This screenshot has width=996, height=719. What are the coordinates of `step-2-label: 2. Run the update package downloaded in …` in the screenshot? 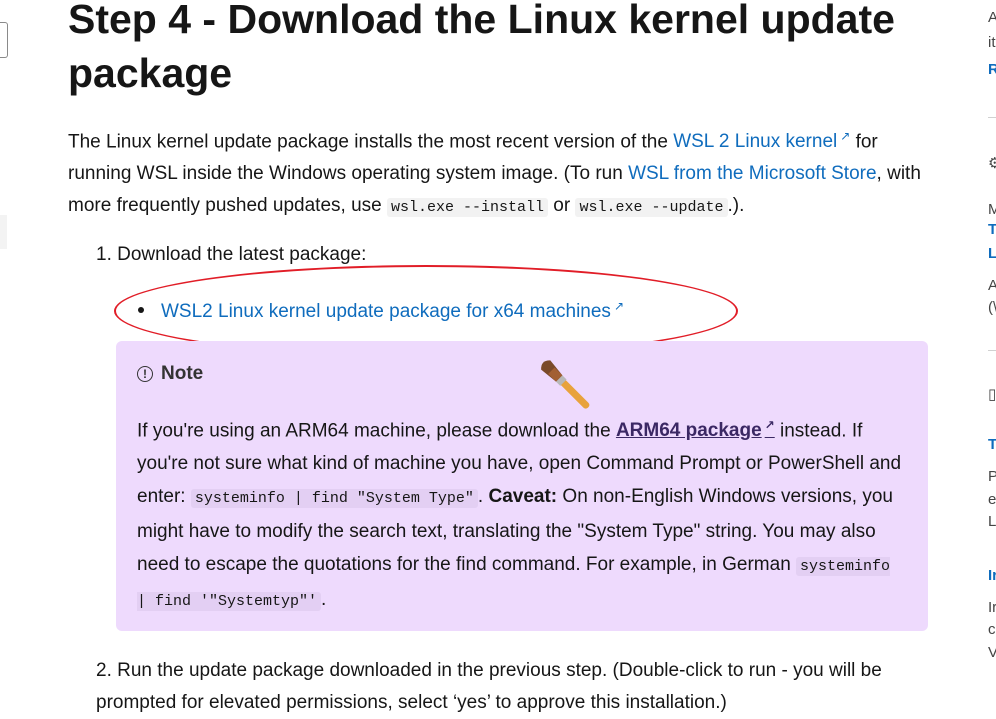 It's located at (489, 686).